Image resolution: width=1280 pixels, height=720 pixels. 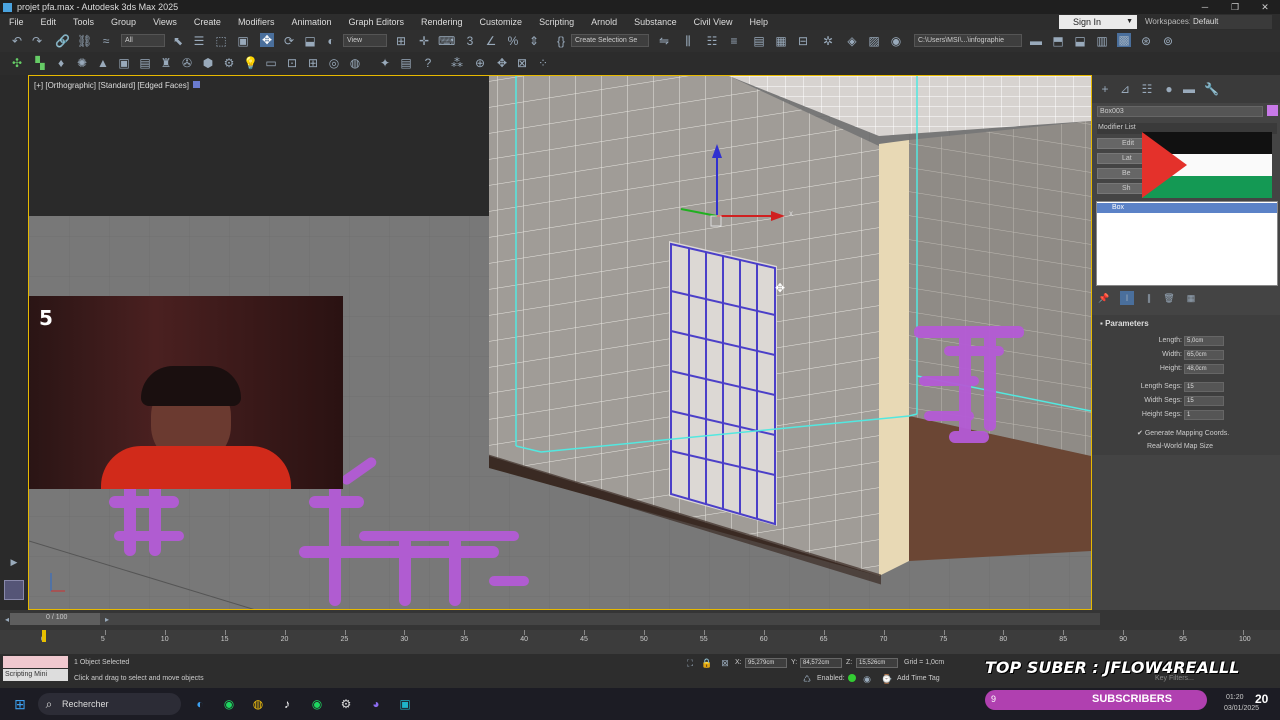 I want to click on scene-icon-4: ▩, so click(x=1124, y=40).